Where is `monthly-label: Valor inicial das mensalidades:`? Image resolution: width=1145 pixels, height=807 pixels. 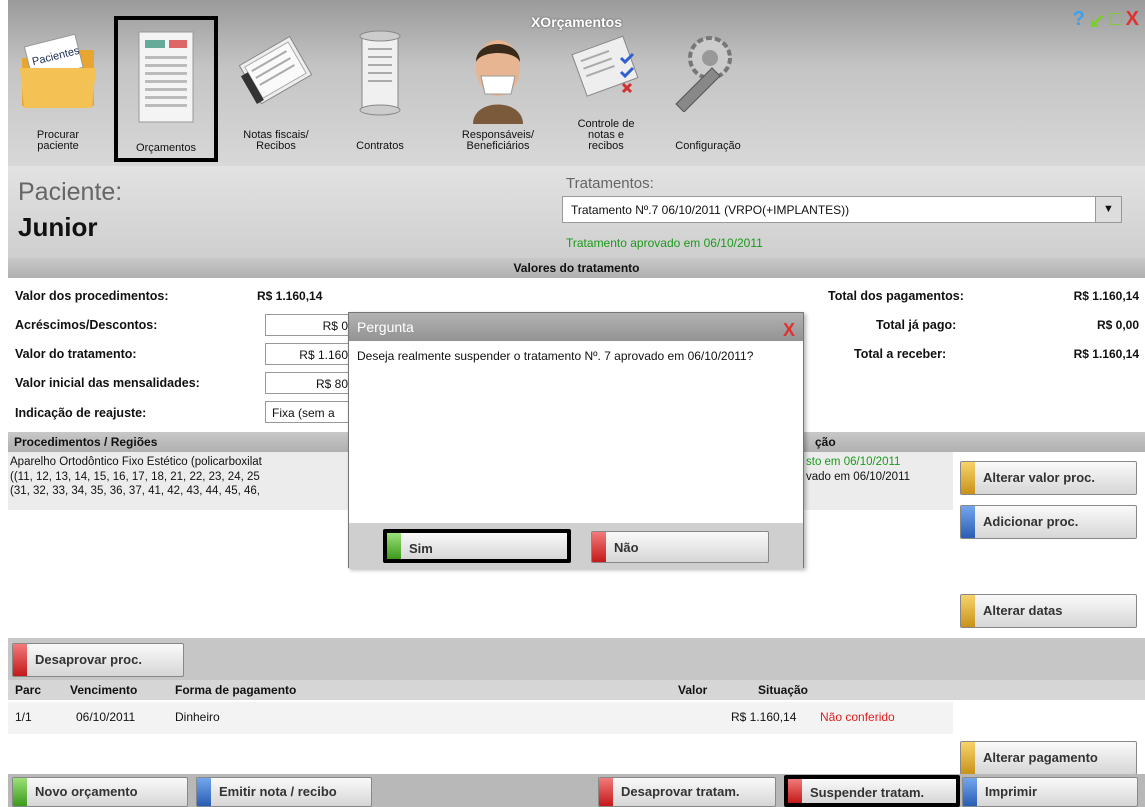
monthly-label: Valor inicial das mensalidades: is located at coordinates (107, 383).